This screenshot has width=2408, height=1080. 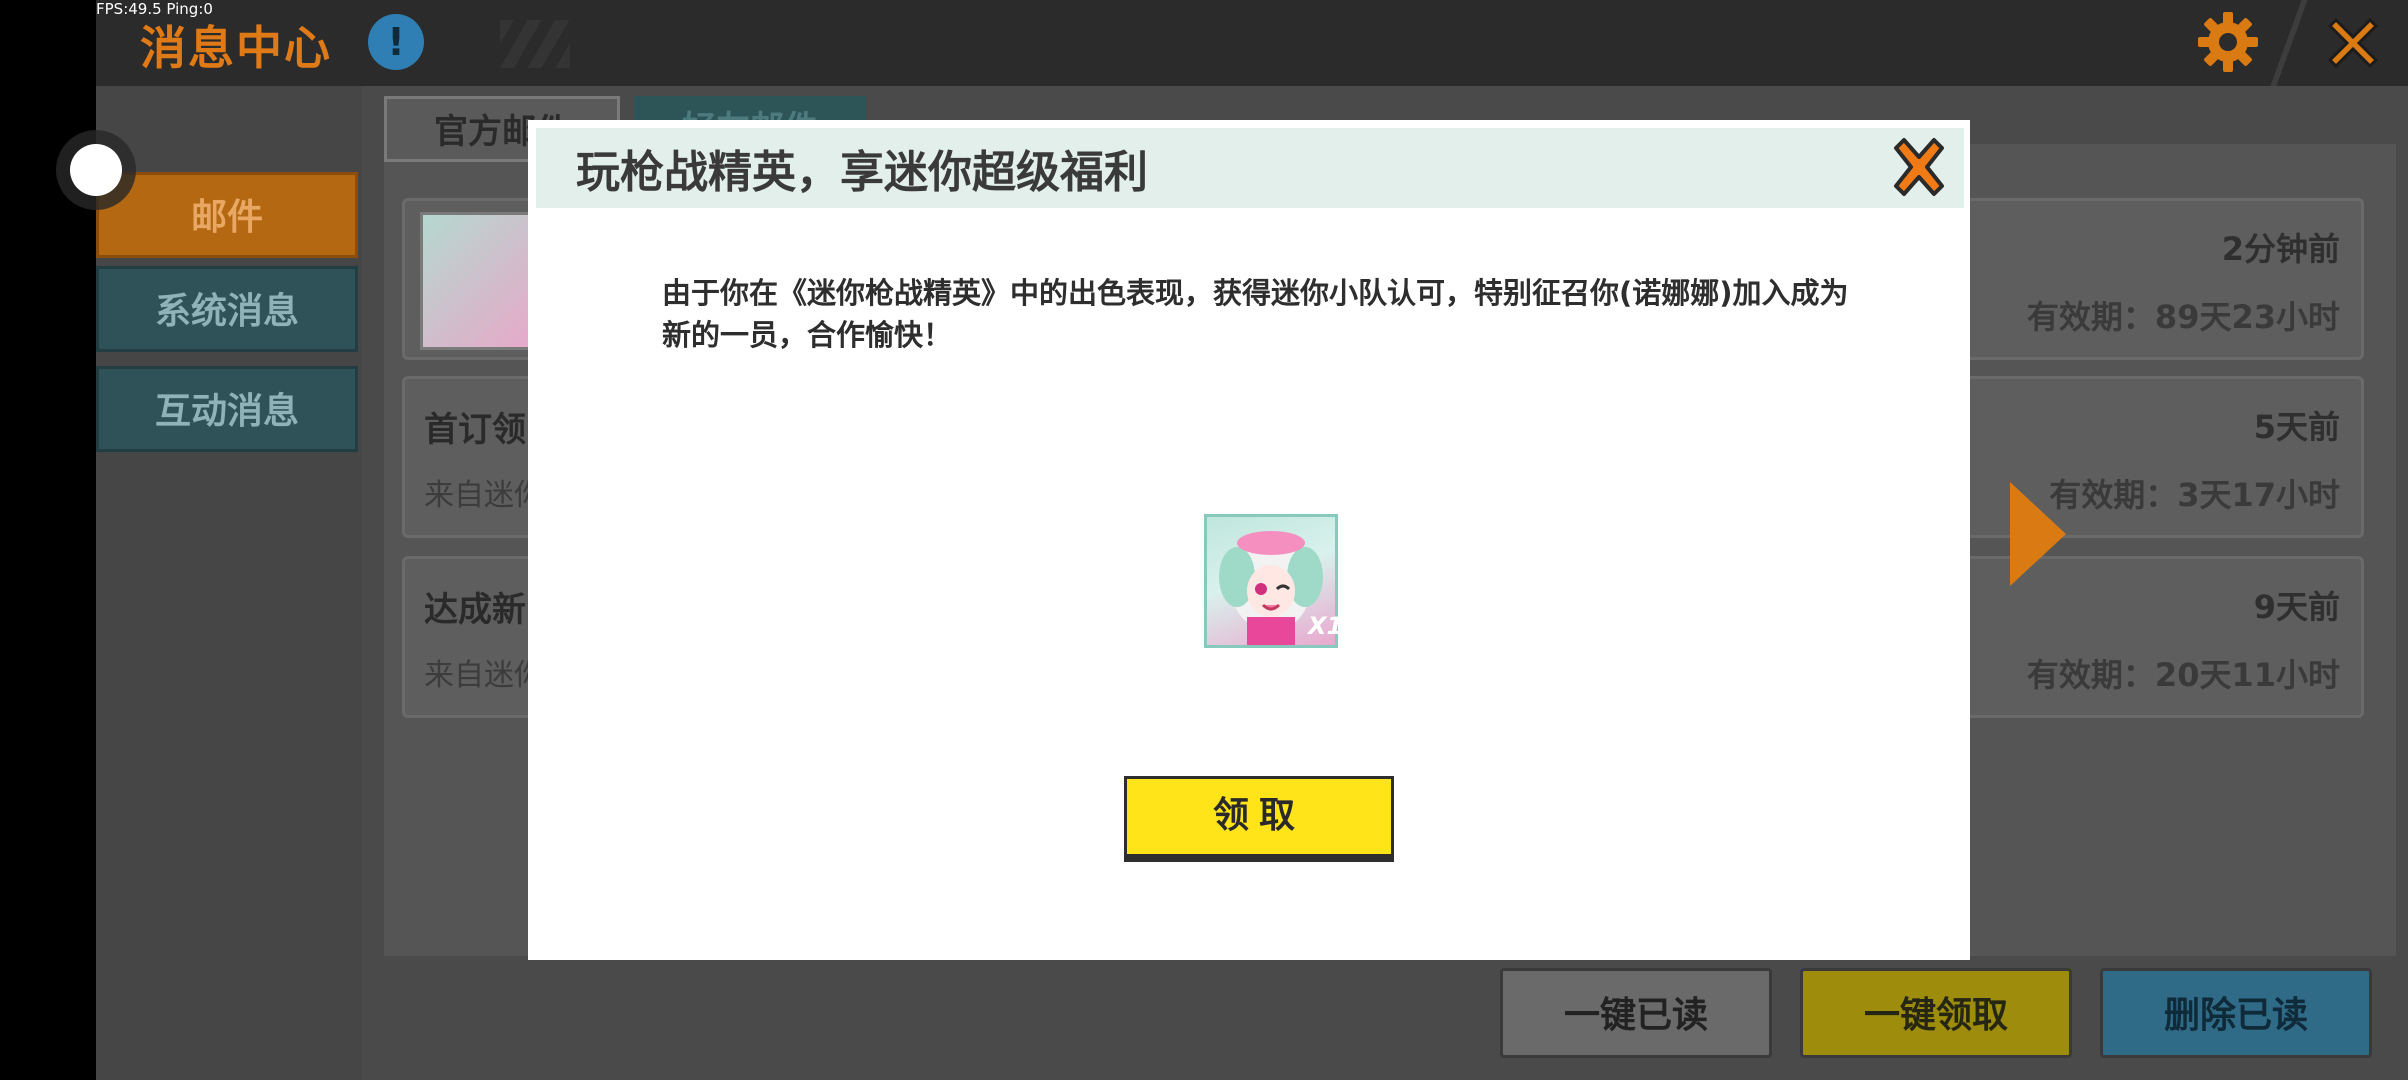 I want to click on mail-title: 首订领, so click(x=475, y=430).